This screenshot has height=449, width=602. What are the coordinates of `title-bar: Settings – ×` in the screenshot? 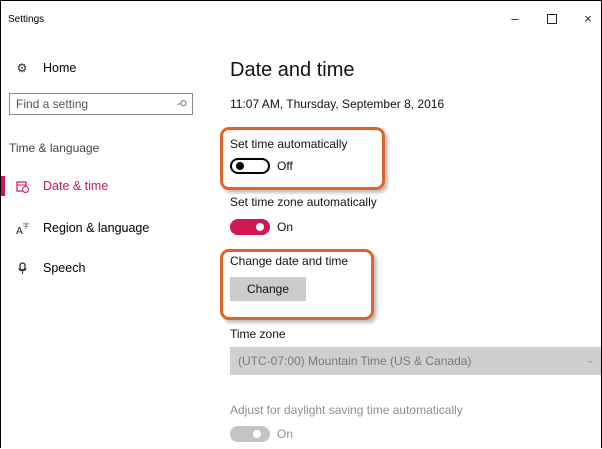 It's located at (301, 19).